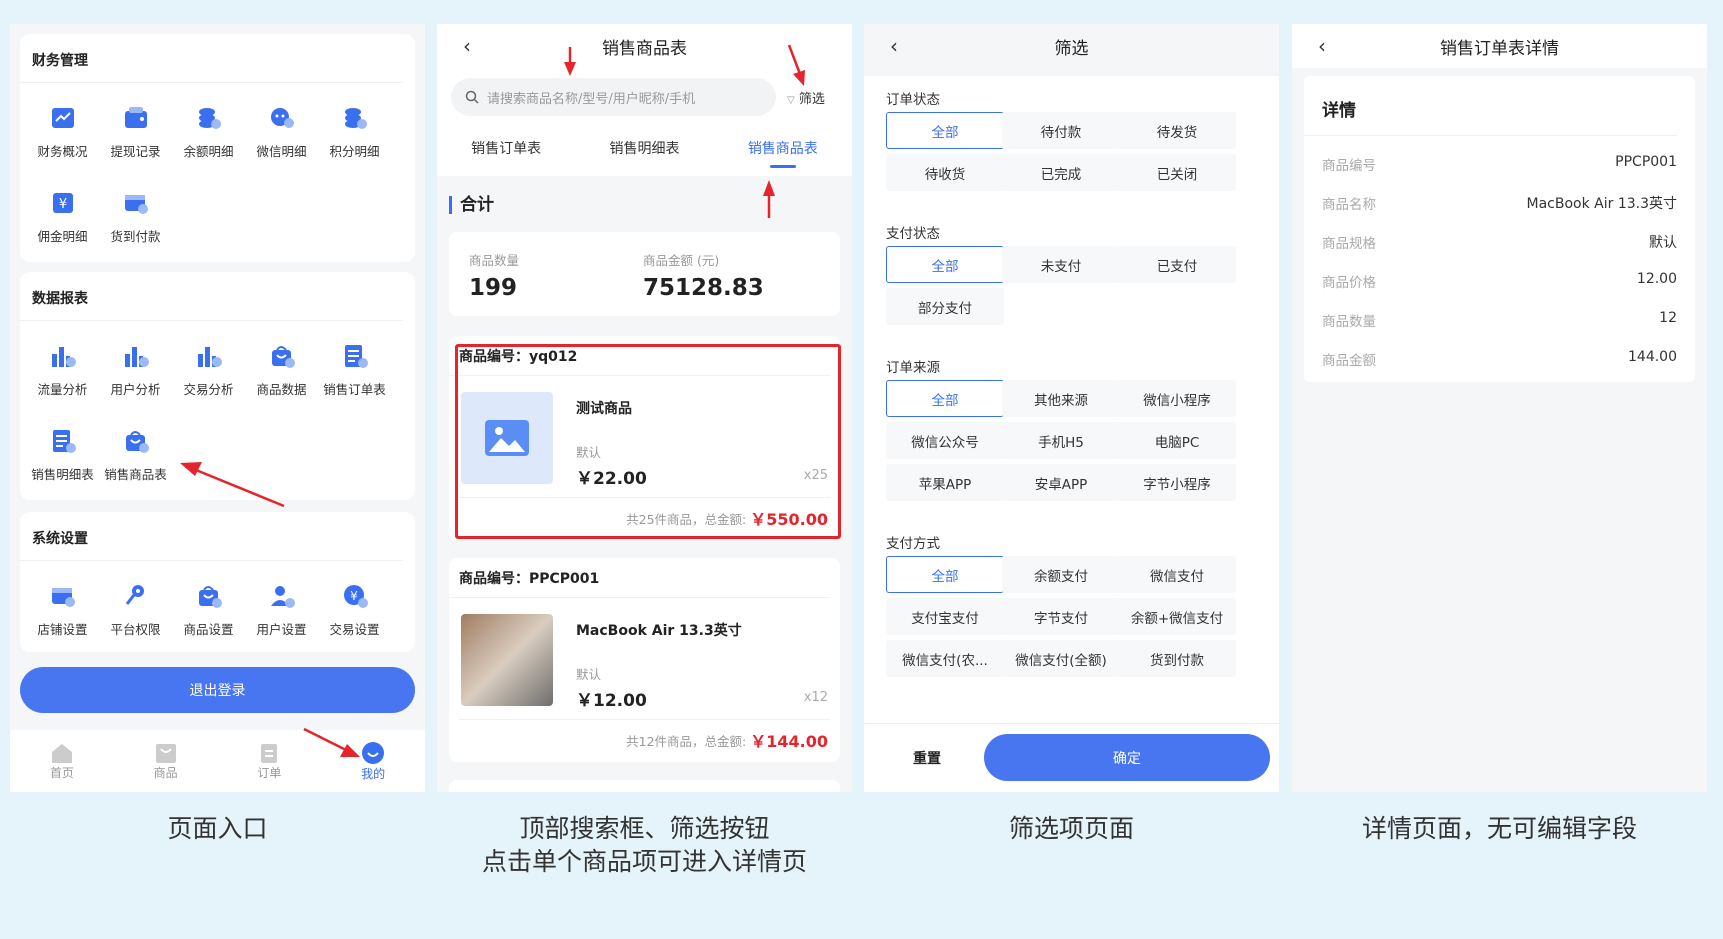 The width and height of the screenshot is (1723, 939). What do you see at coordinates (1127, 757) in the screenshot?
I see `confirm-button: 确定` at bounding box center [1127, 757].